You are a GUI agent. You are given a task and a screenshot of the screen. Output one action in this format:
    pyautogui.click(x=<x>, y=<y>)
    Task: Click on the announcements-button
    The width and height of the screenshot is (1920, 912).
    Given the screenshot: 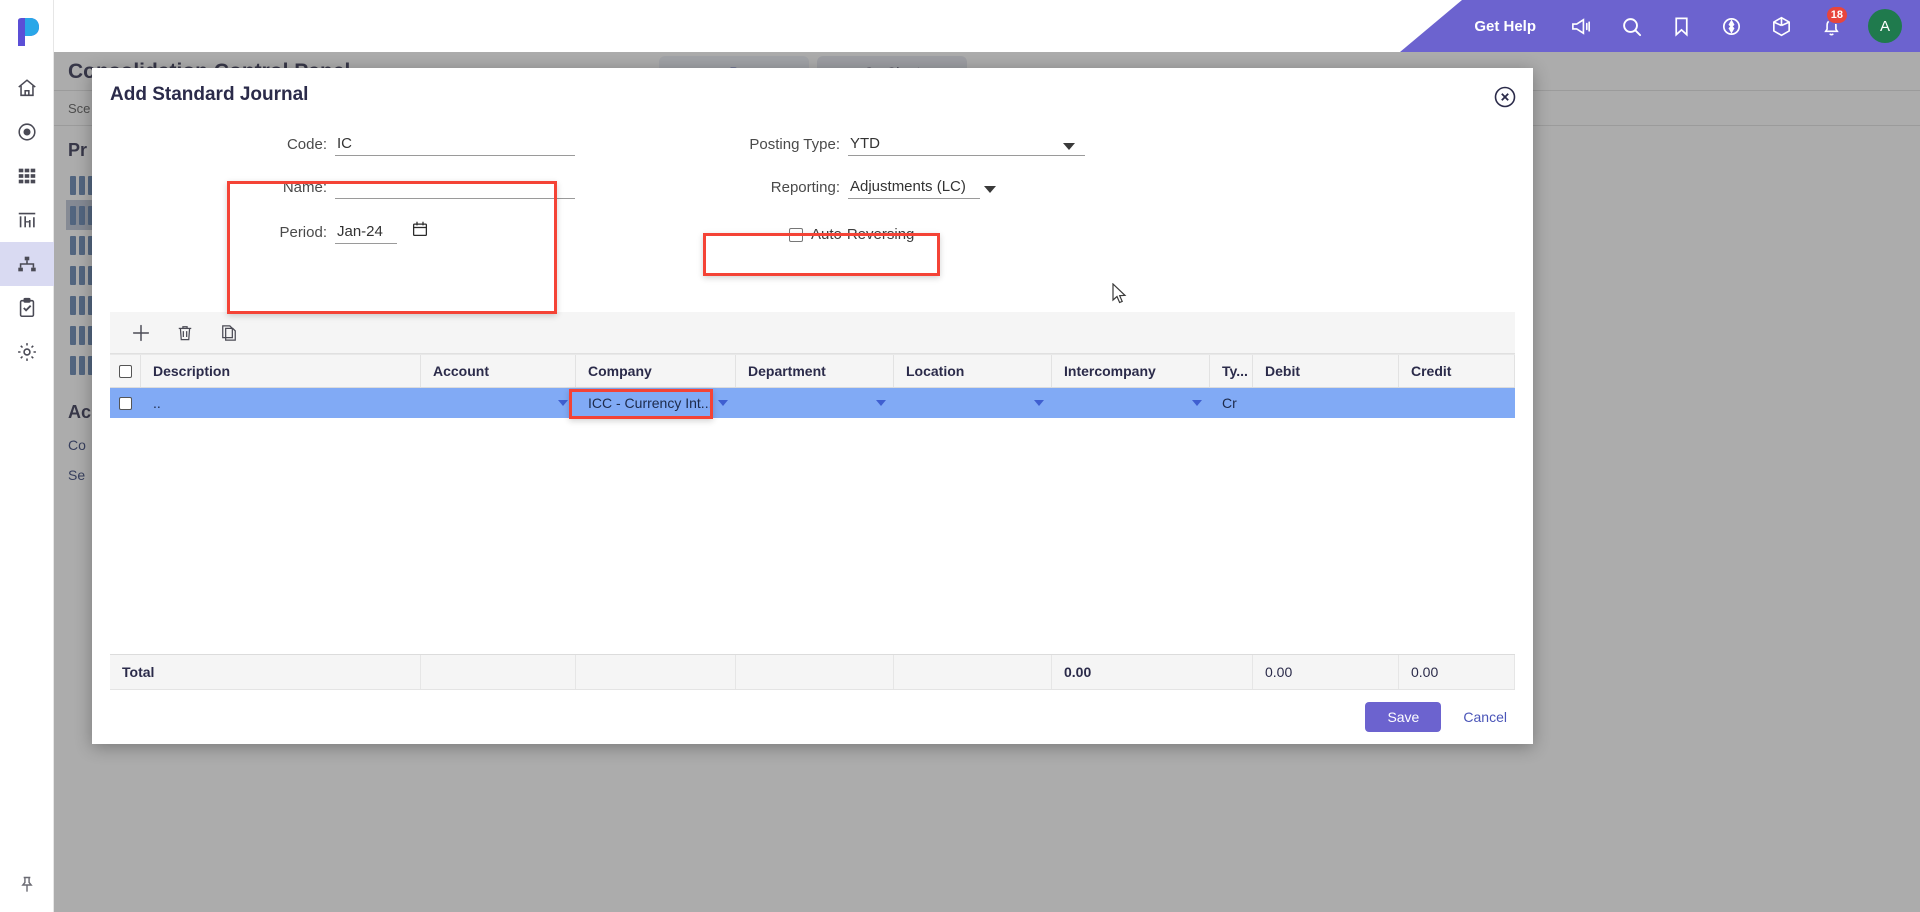 What is the action you would take?
    pyautogui.click(x=1581, y=26)
    